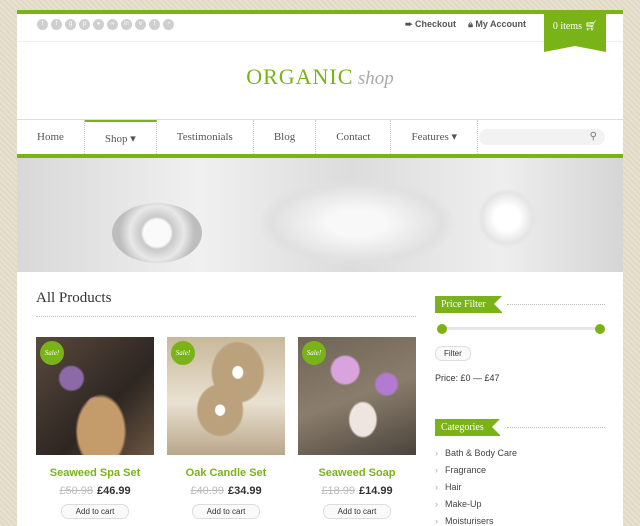  Describe the element at coordinates (567, 26) in the screenshot. I see `cart-count: 0 items` at that location.